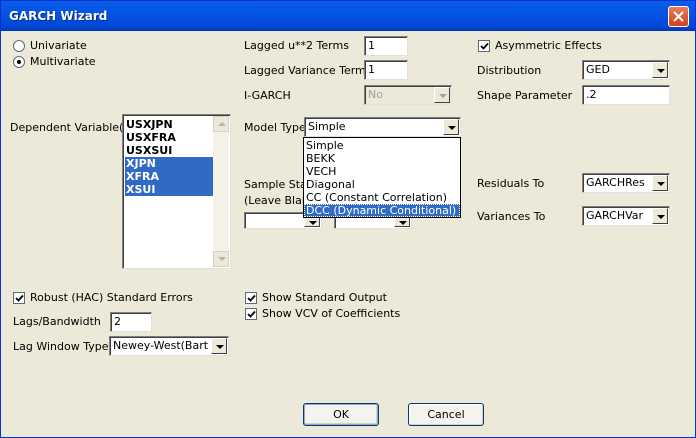  Describe the element at coordinates (131, 322) in the screenshot. I see `lags-bandwidth-input: 2` at that location.